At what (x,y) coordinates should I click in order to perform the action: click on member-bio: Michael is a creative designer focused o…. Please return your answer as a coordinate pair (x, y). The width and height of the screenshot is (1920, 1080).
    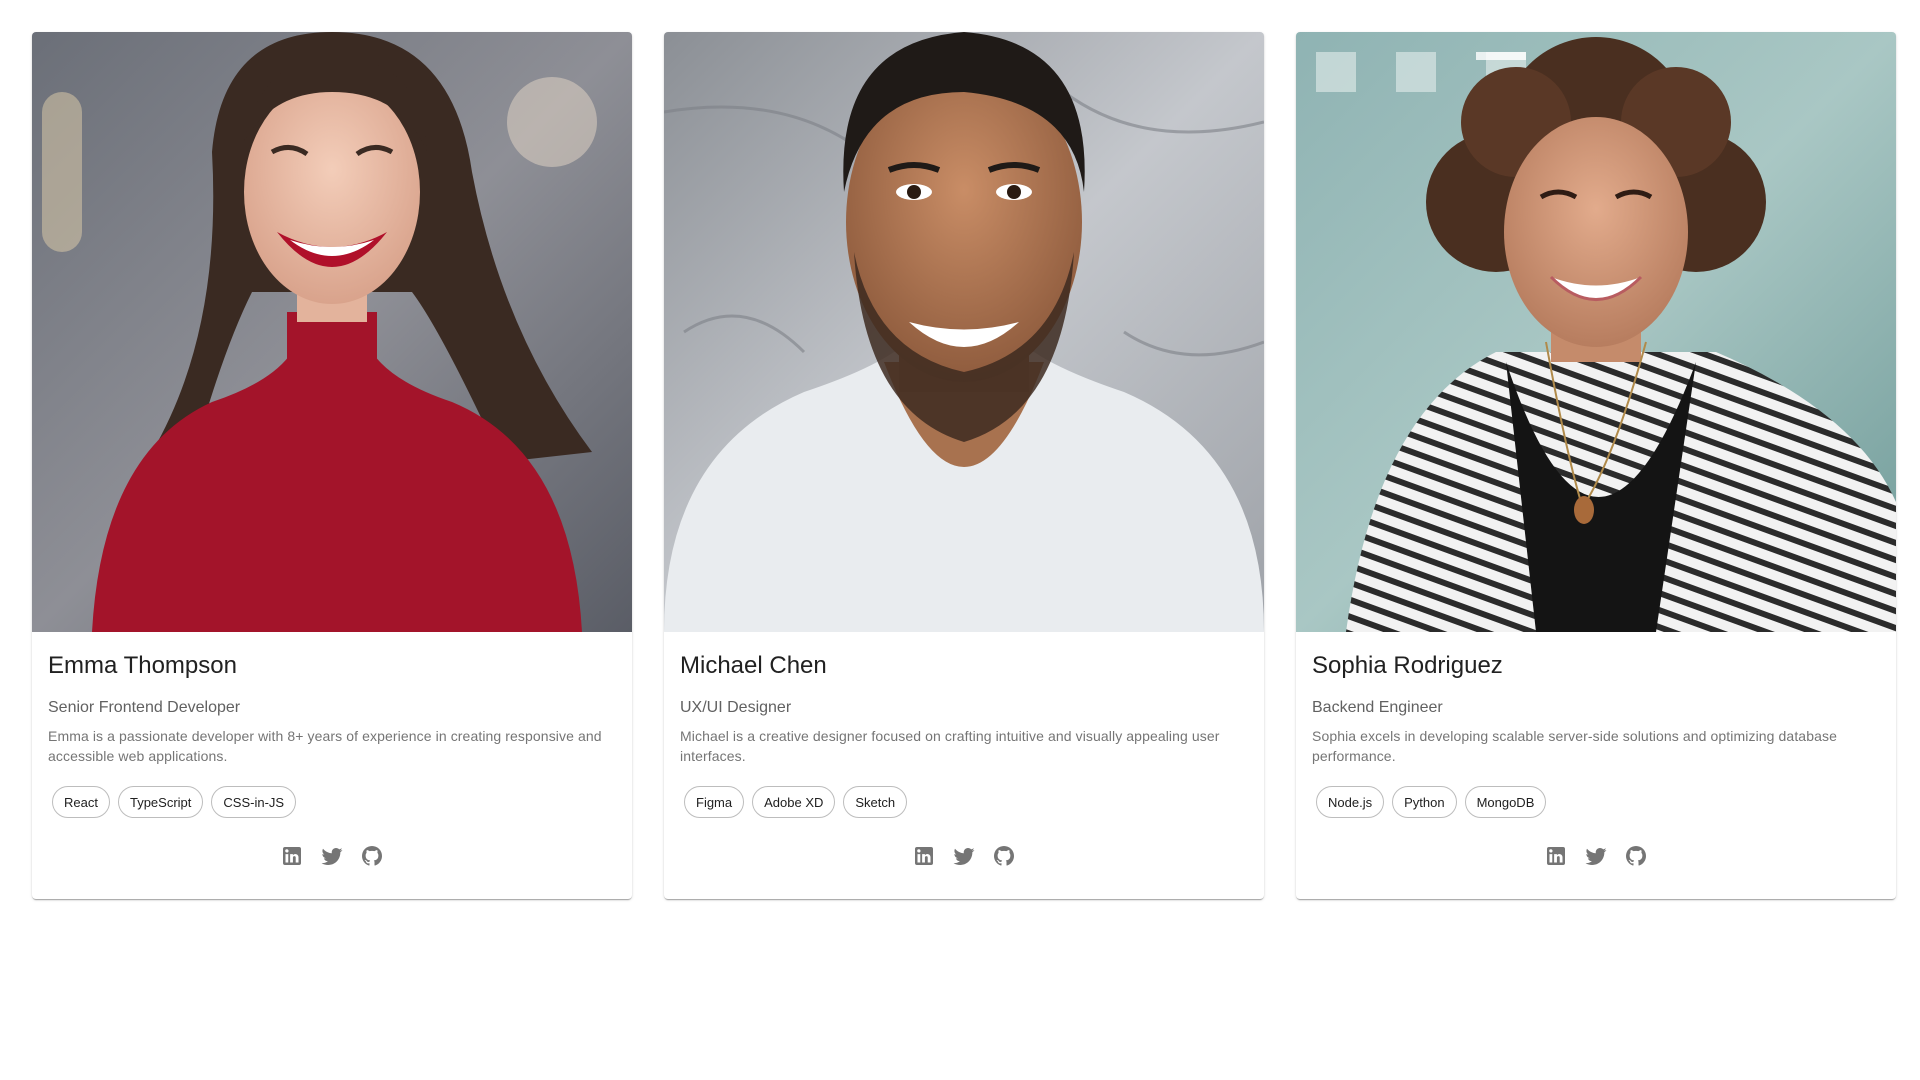
    Looking at the image, I should click on (950, 746).